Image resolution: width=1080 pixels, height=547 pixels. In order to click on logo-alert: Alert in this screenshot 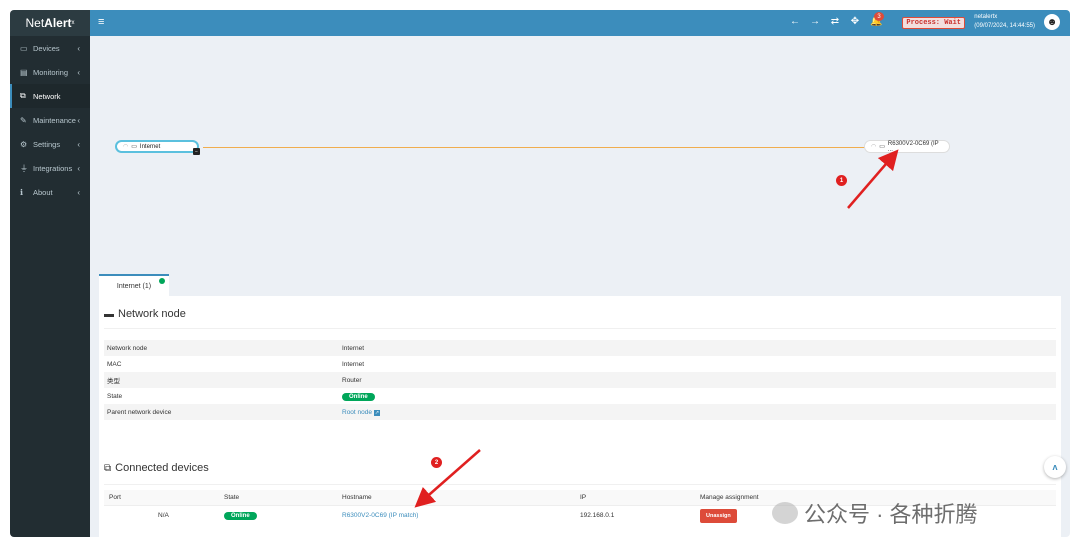, I will do `click(58, 23)`.